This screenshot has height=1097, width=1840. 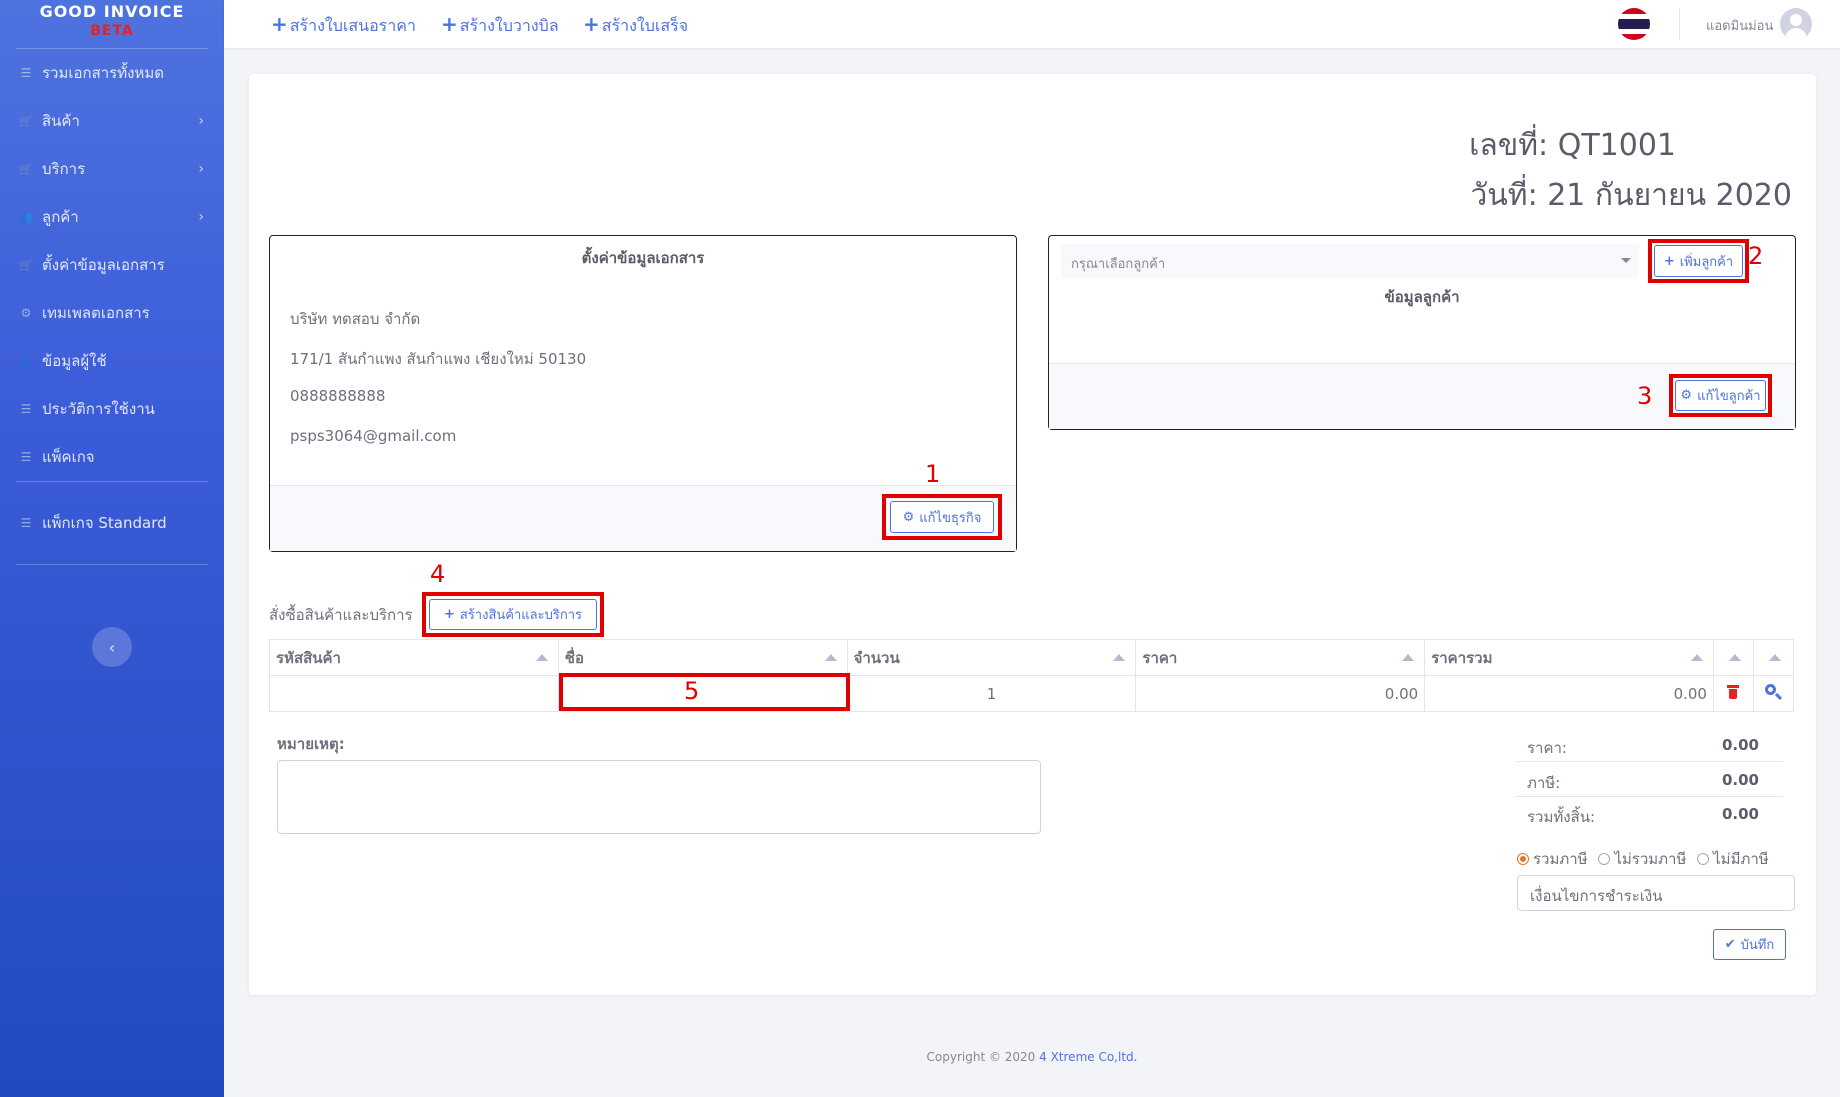 I want to click on radio-icon, so click(x=1604, y=859).